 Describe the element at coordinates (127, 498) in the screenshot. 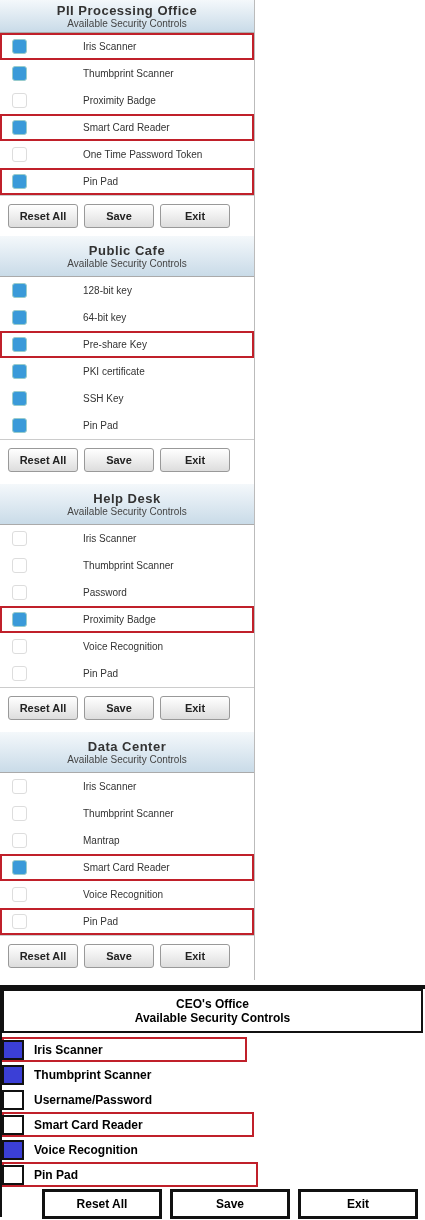

I see `panel-title: Help Desk` at that location.